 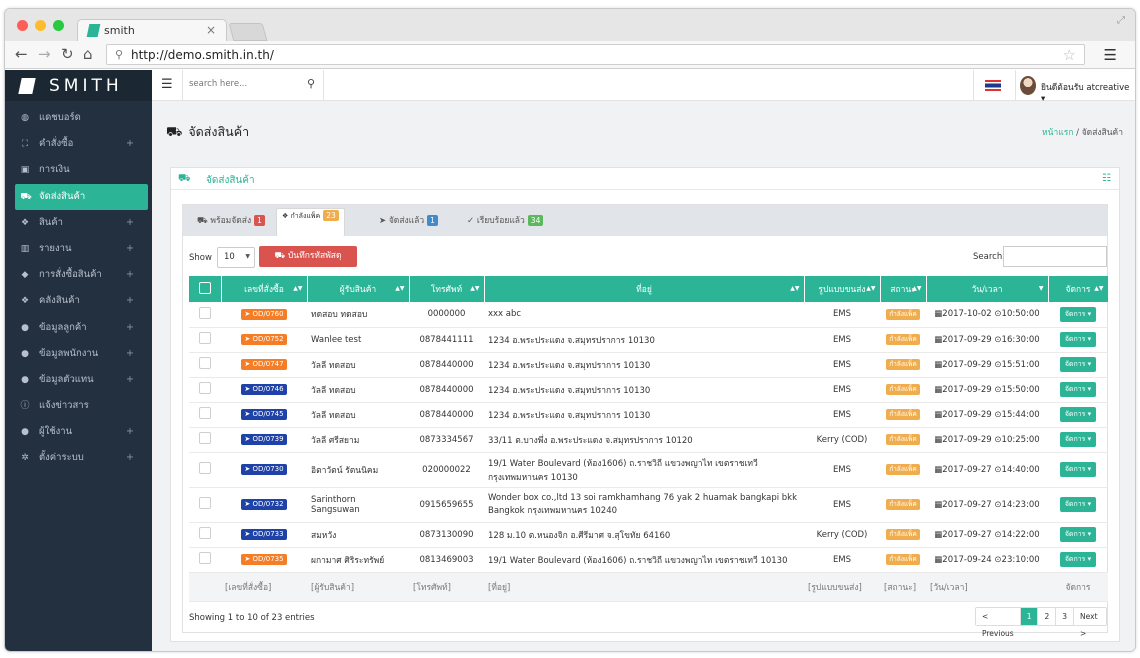 What do you see at coordinates (311, 83) in the screenshot?
I see `search-icon: ⚲` at bounding box center [311, 83].